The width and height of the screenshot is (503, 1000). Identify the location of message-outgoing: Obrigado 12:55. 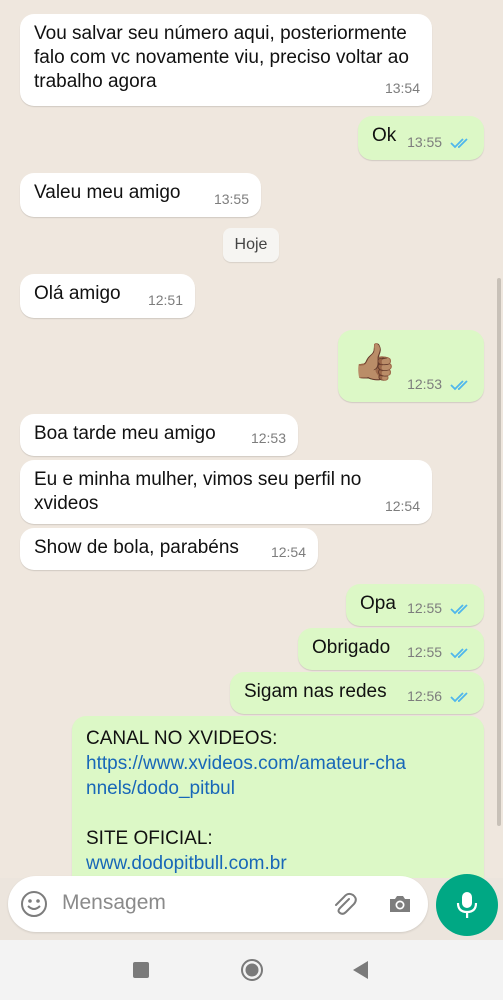
(391, 649).